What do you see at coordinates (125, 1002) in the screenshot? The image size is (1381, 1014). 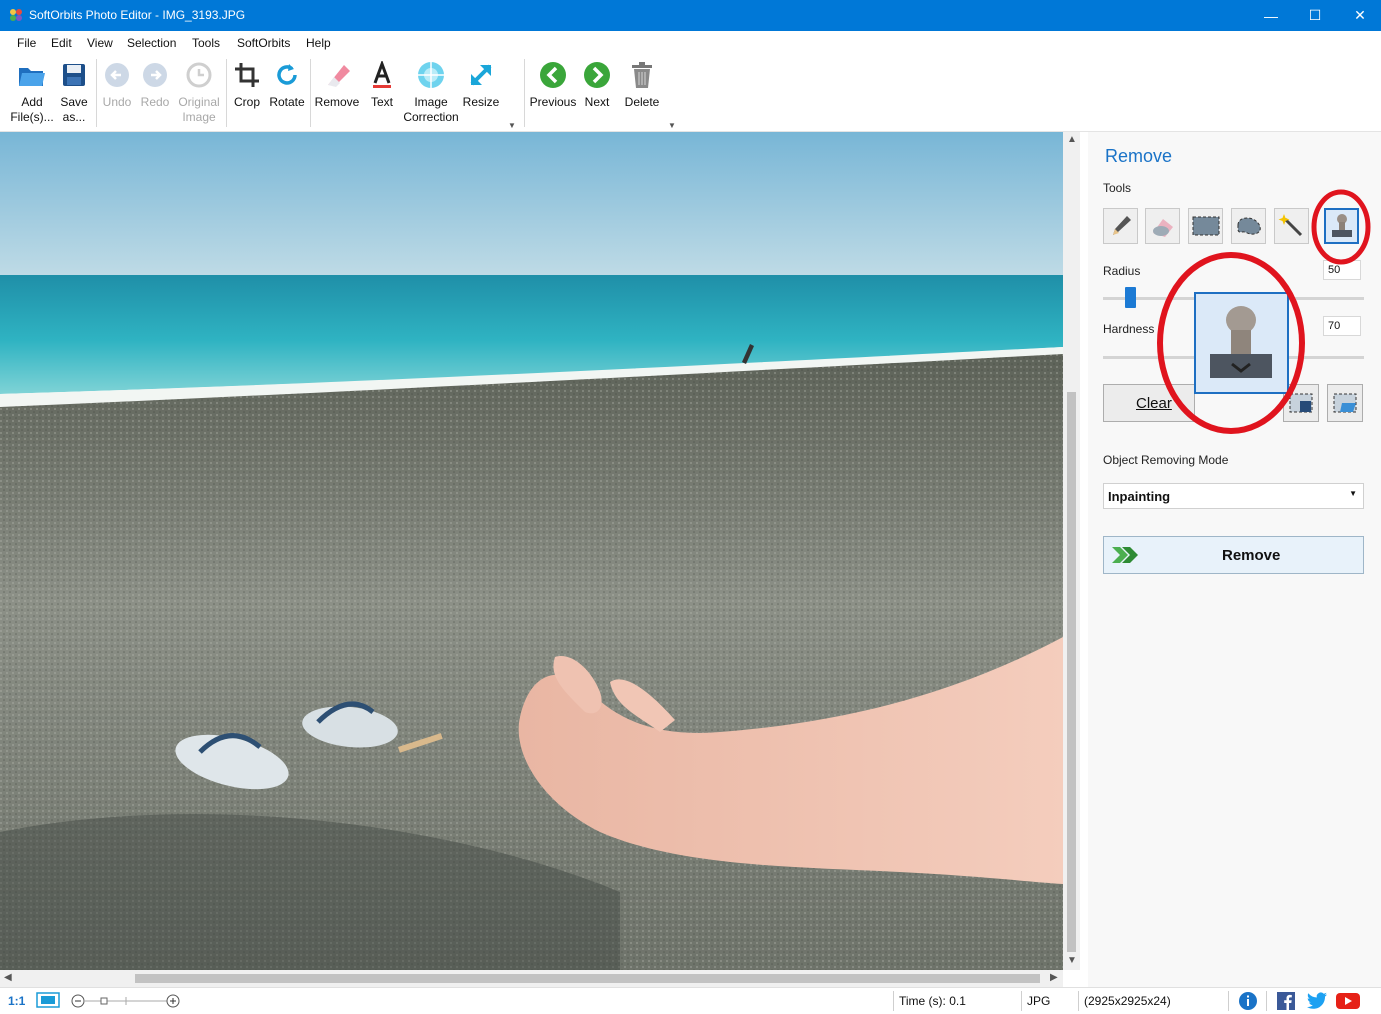 I see `zoom-slider` at bounding box center [125, 1002].